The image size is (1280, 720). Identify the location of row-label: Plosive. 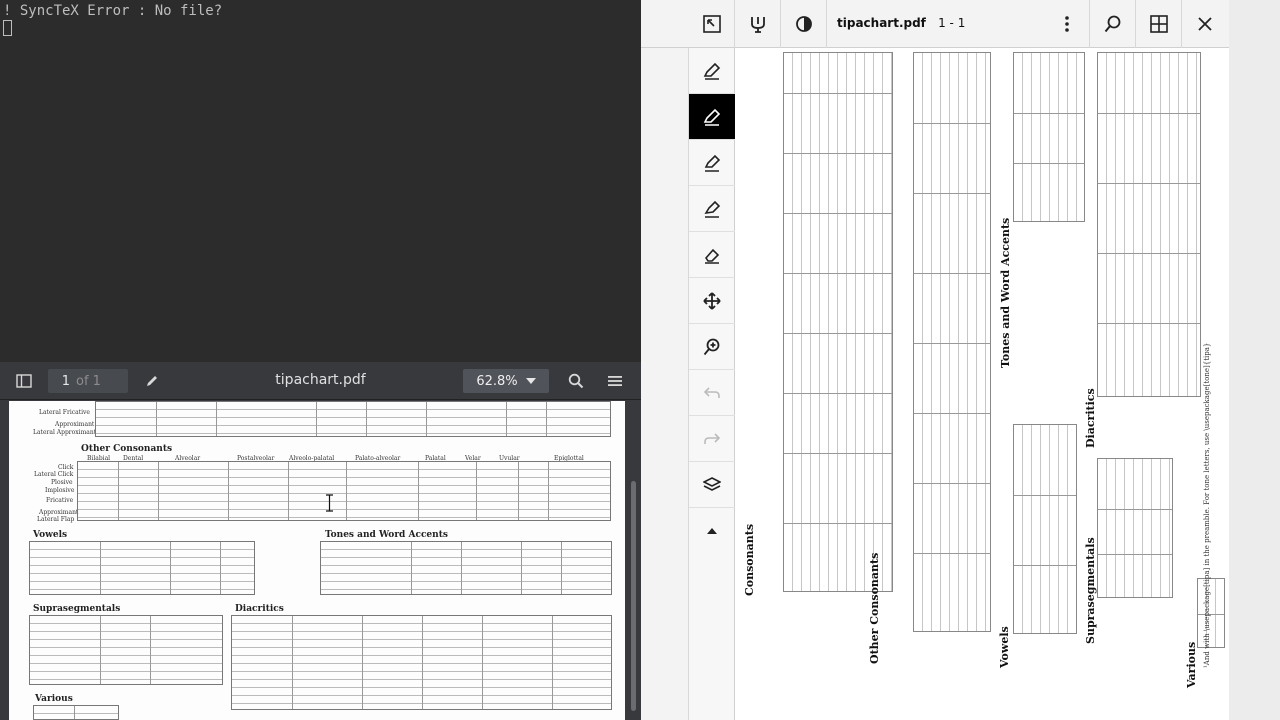
(62, 482).